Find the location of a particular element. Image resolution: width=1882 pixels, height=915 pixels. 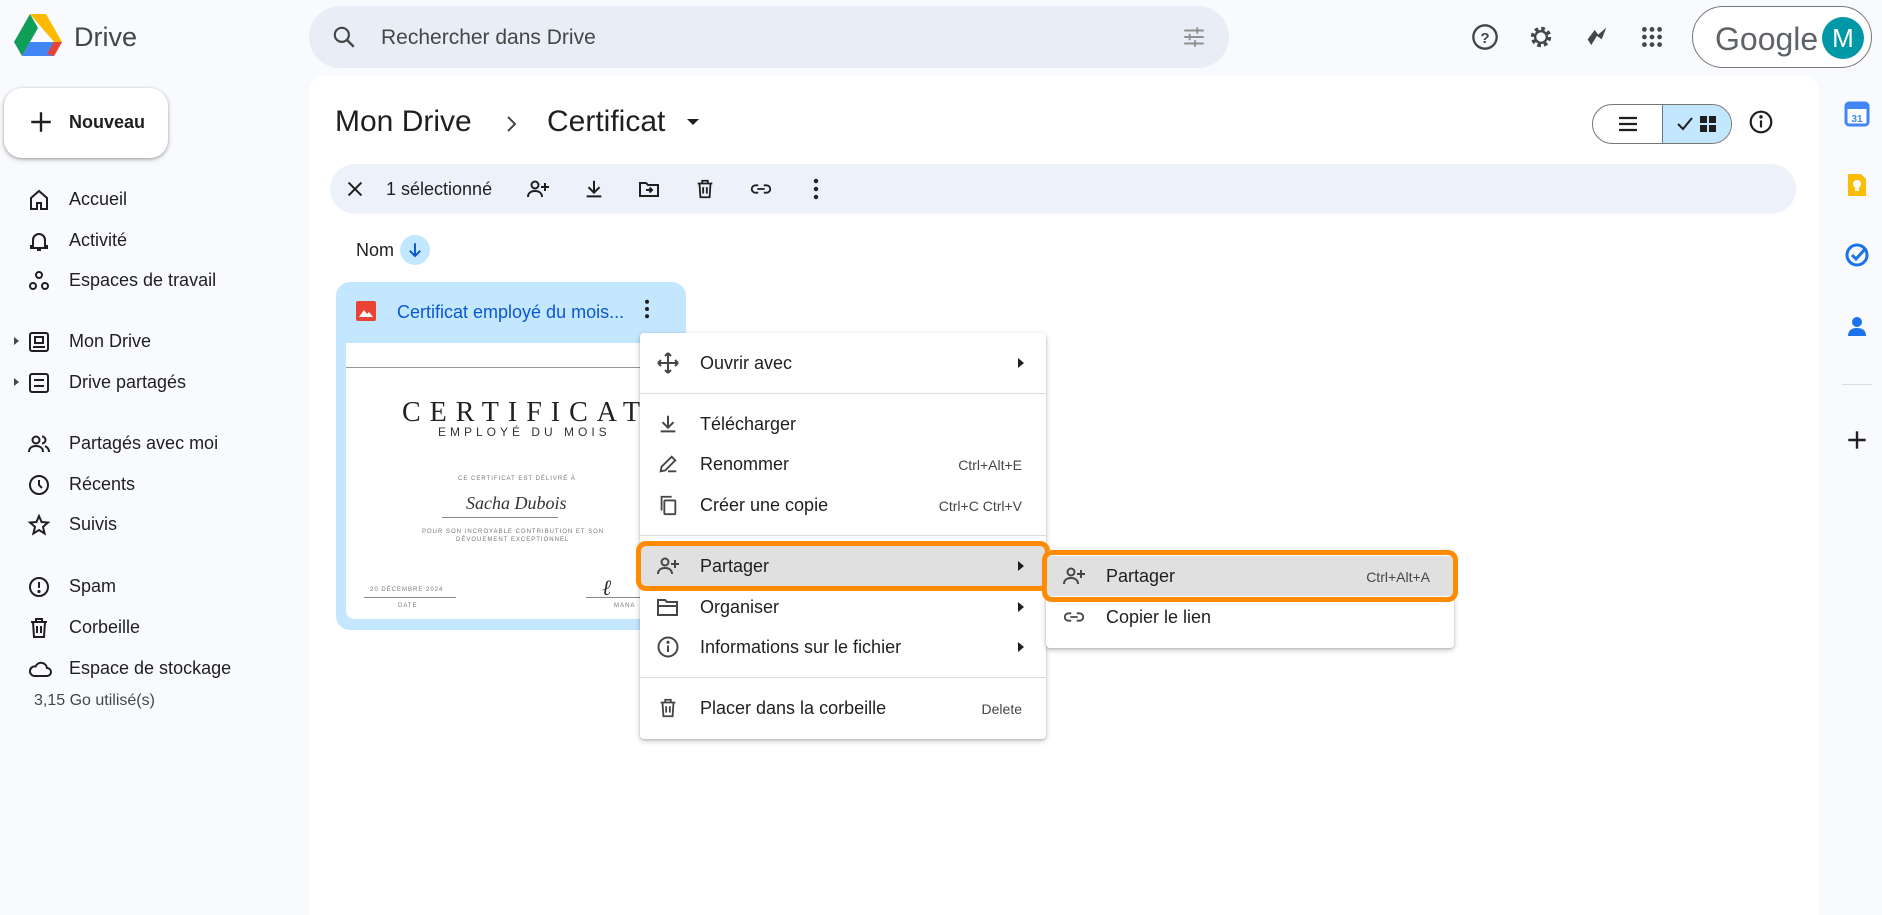

certificate-reason-1: POUR SON INCROYABLE CONTRIBUTION ET SON is located at coordinates (513, 532).